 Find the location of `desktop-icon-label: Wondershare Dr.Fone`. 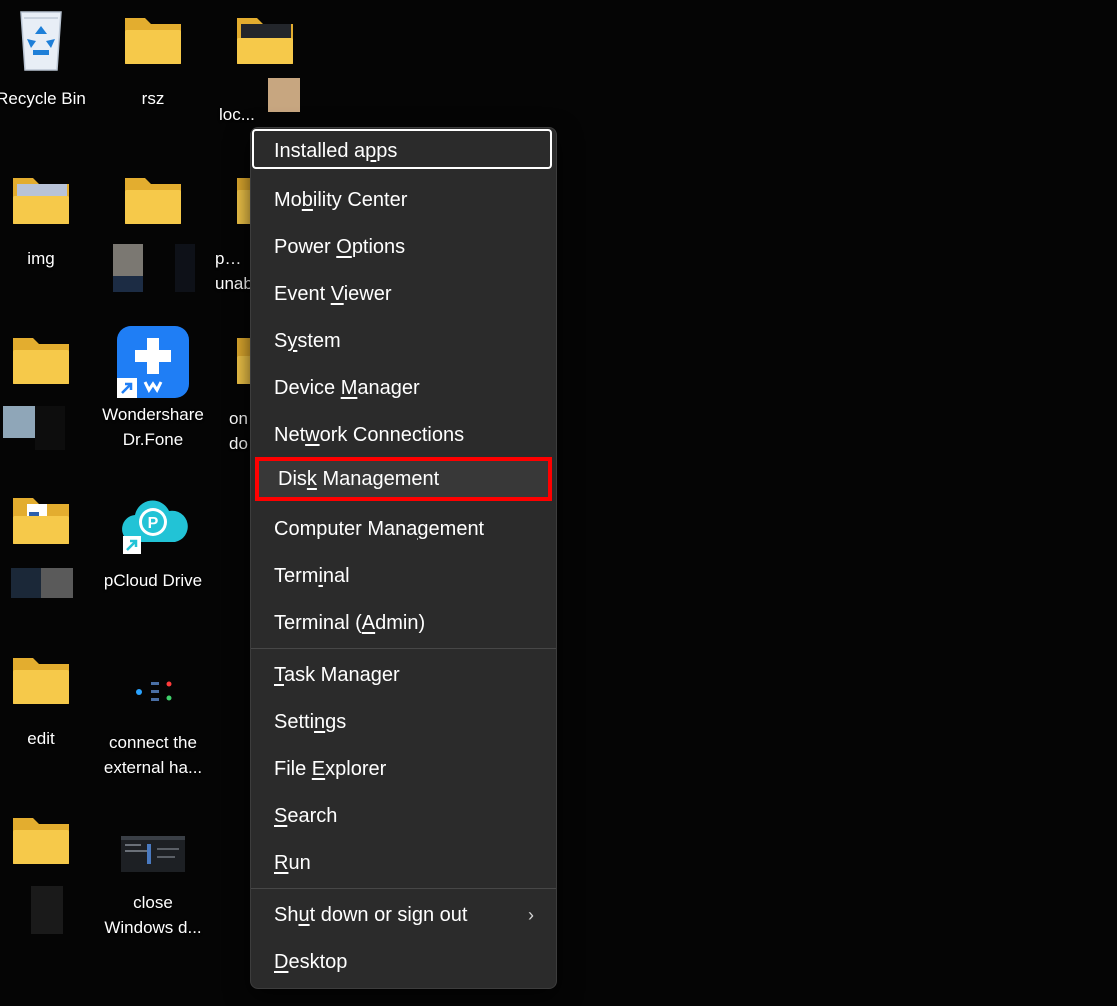

desktop-icon-label: Wondershare Dr.Fone is located at coordinates (153, 427).